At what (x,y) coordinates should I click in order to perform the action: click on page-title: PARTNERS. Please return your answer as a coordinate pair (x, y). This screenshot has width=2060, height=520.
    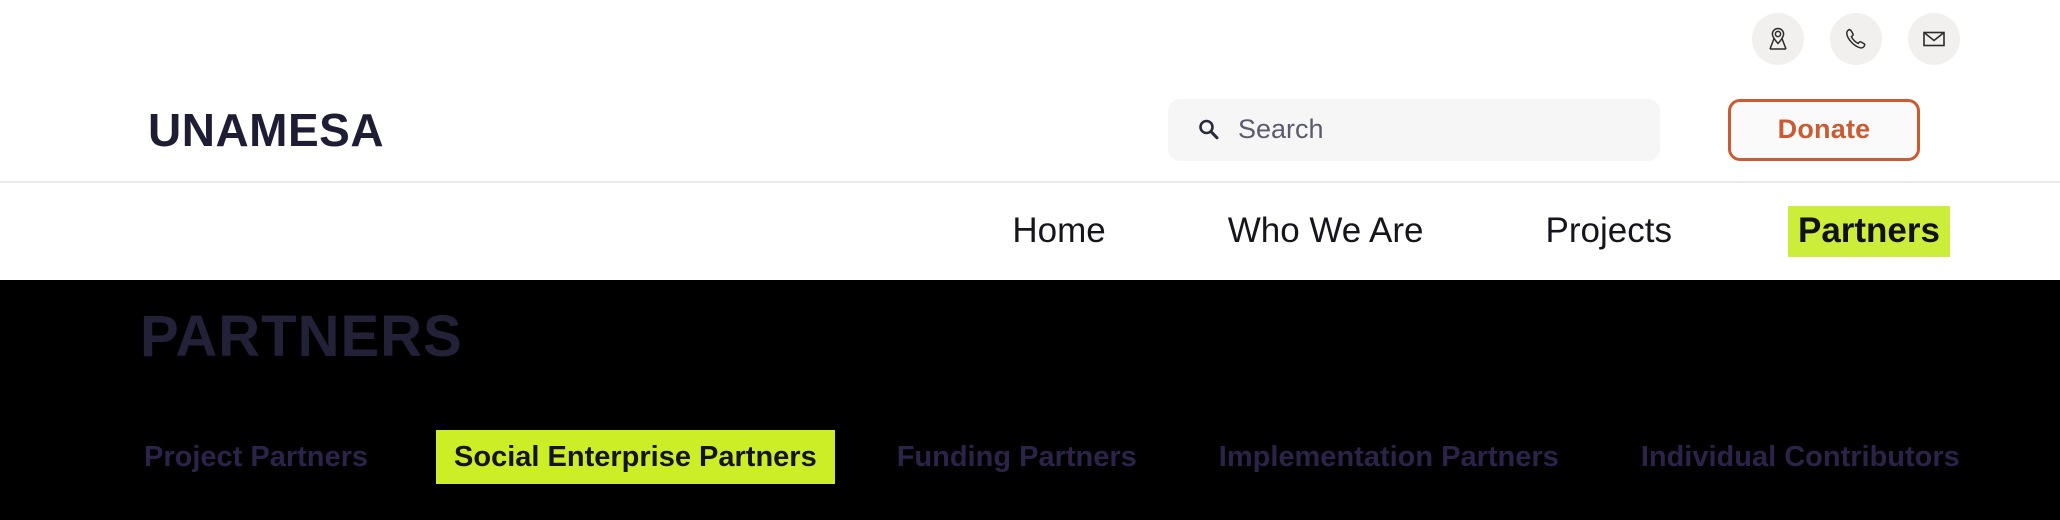
    Looking at the image, I should click on (301, 336).